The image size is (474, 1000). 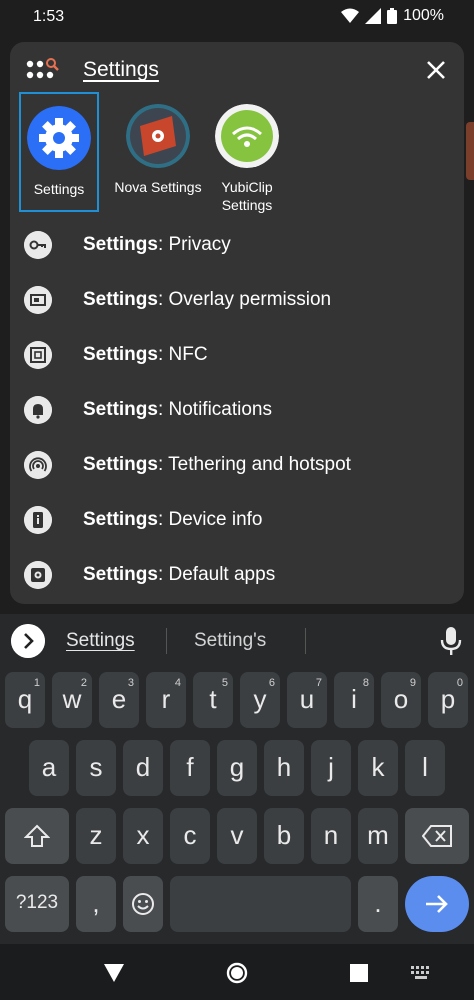 I want to click on battery-percent: 100%, so click(x=423, y=15).